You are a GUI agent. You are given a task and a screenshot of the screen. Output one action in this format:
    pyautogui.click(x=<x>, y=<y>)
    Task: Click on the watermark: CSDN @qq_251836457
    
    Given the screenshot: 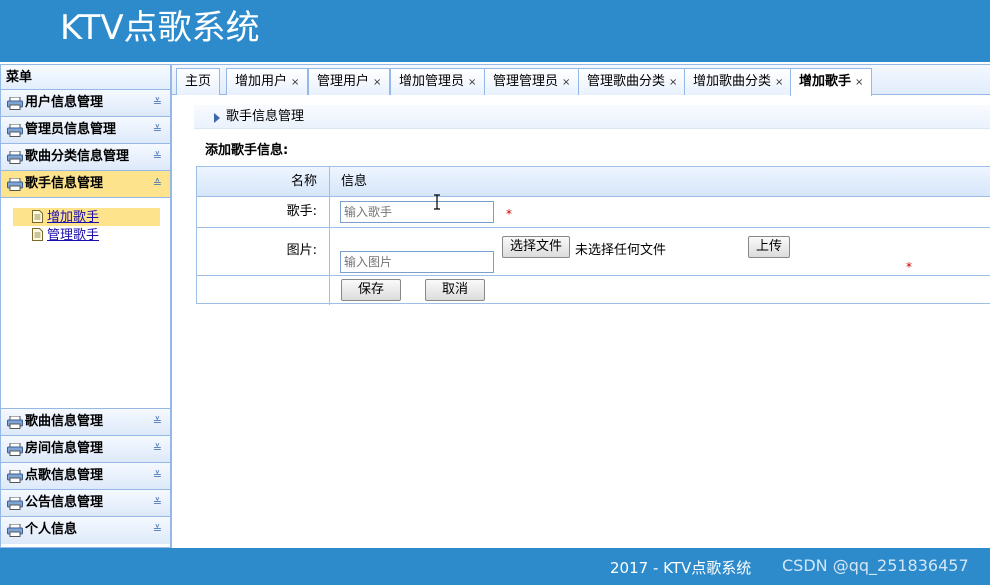 What is the action you would take?
    pyautogui.click(x=875, y=565)
    